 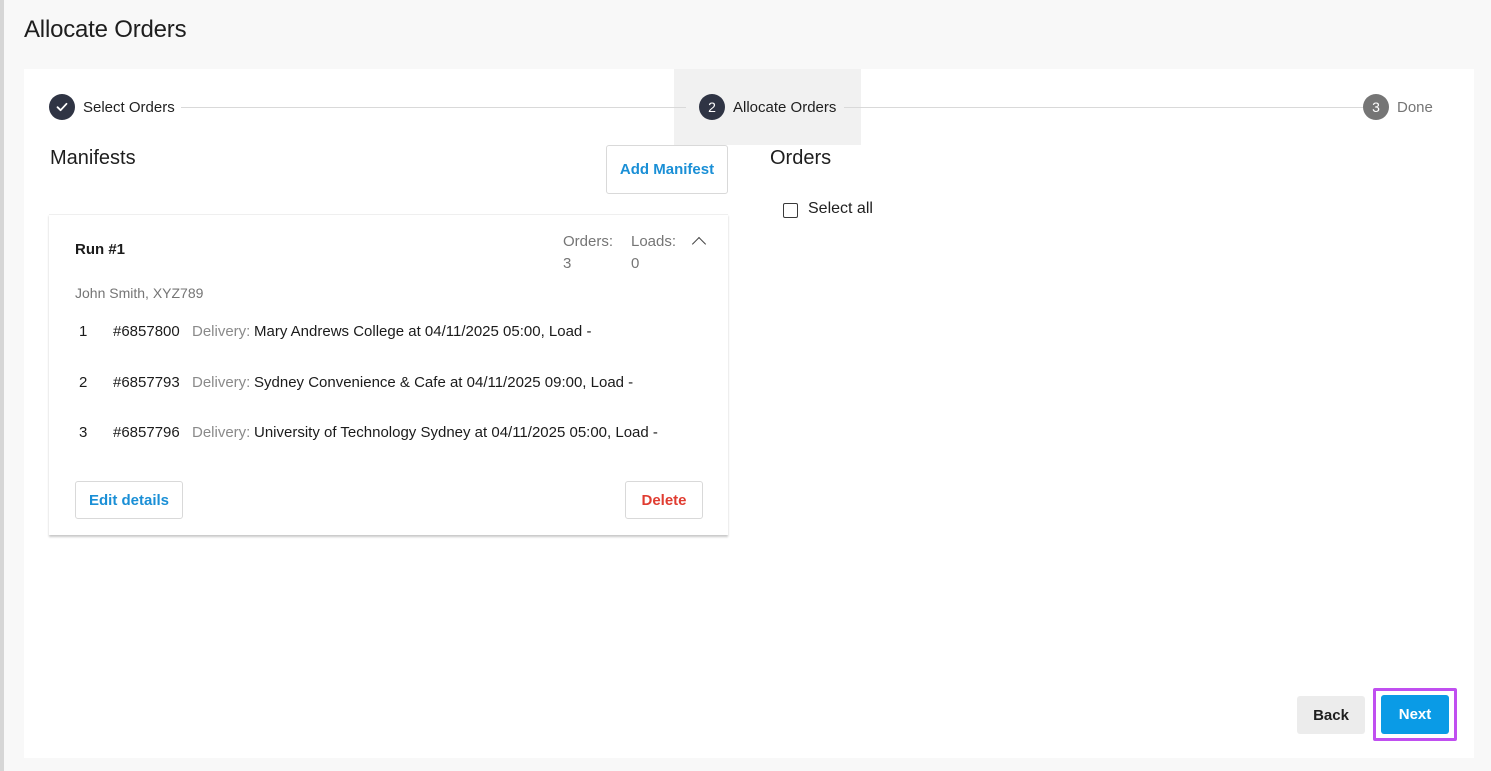 I want to click on loads-stat: Loads: 0, so click(x=653, y=253).